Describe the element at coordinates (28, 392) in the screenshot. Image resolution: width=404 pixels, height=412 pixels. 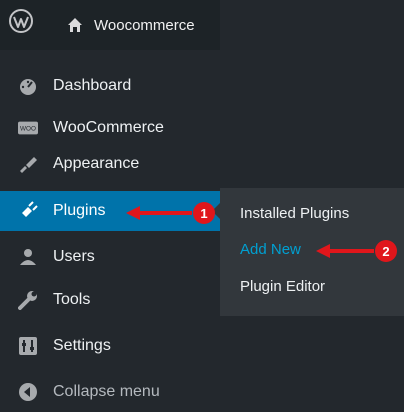
I see `collapse-icon` at that location.